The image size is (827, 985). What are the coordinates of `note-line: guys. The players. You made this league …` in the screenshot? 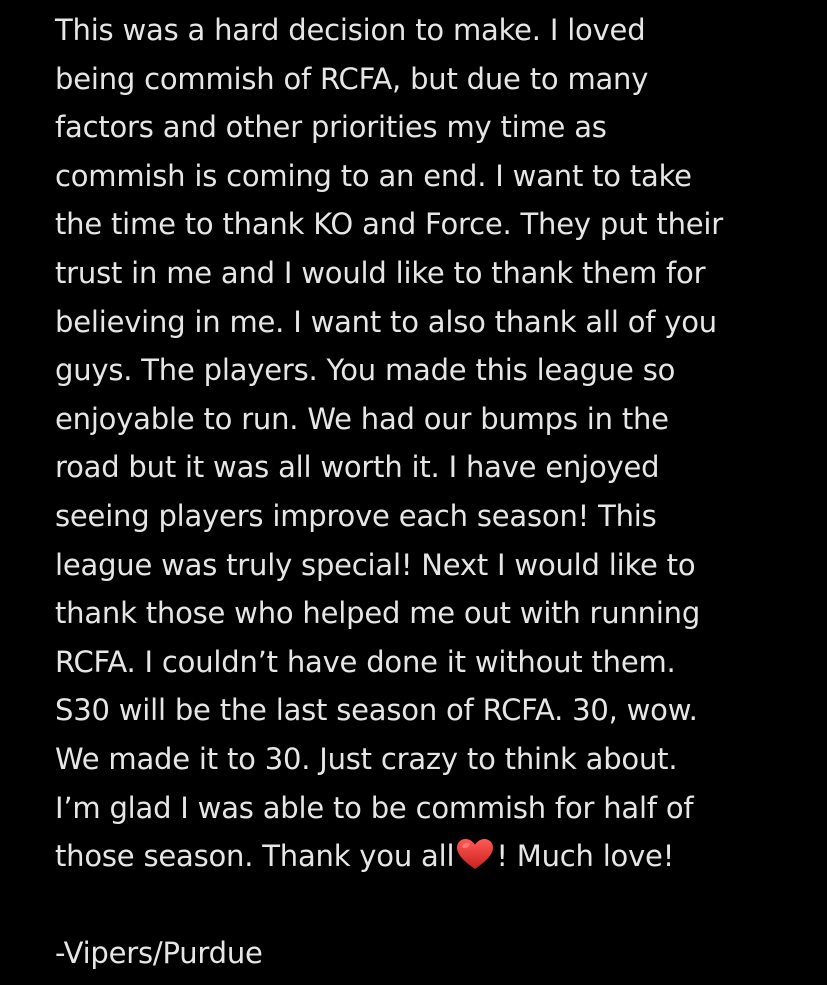 It's located at (365, 370).